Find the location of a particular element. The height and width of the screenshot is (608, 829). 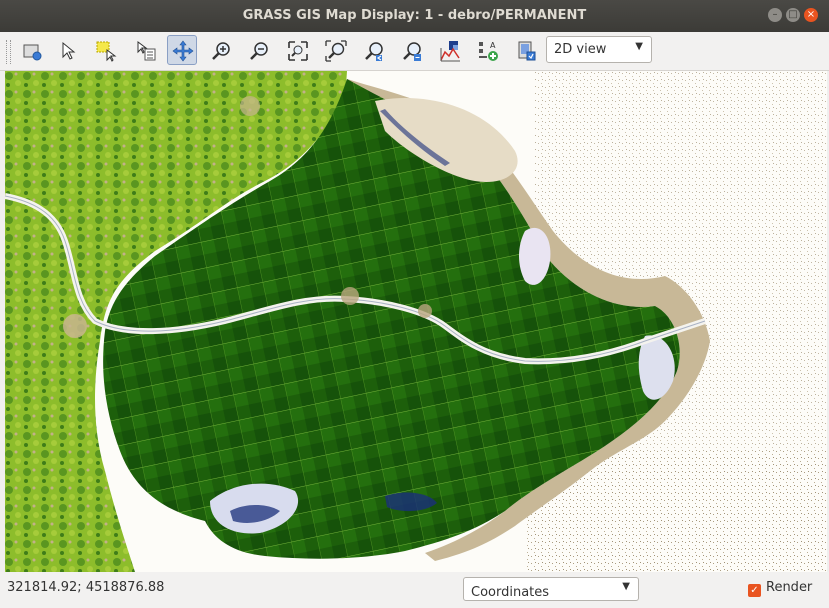

query-button is located at coordinates (145, 50).